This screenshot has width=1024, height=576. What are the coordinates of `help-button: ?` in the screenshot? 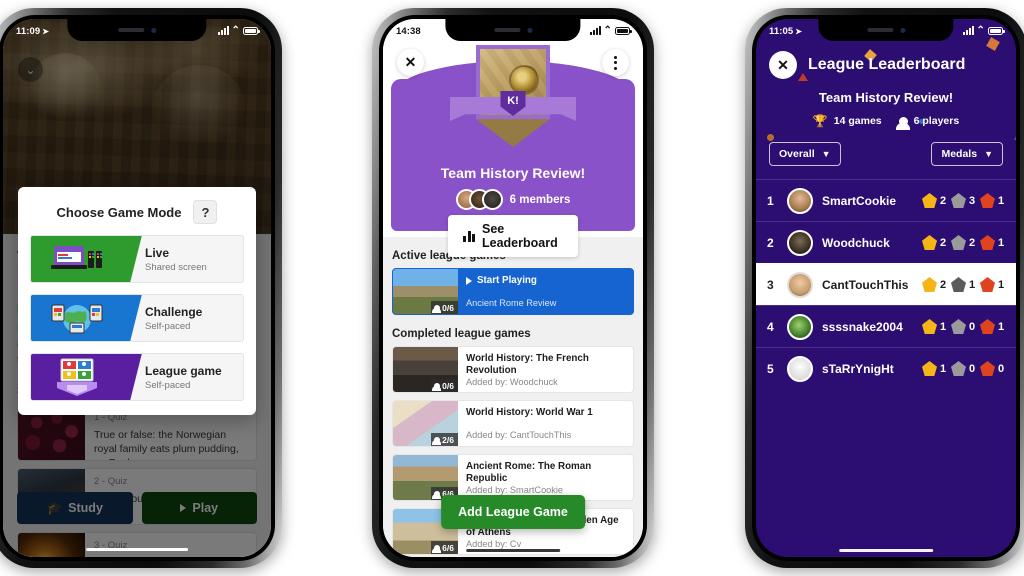 It's located at (205, 212).